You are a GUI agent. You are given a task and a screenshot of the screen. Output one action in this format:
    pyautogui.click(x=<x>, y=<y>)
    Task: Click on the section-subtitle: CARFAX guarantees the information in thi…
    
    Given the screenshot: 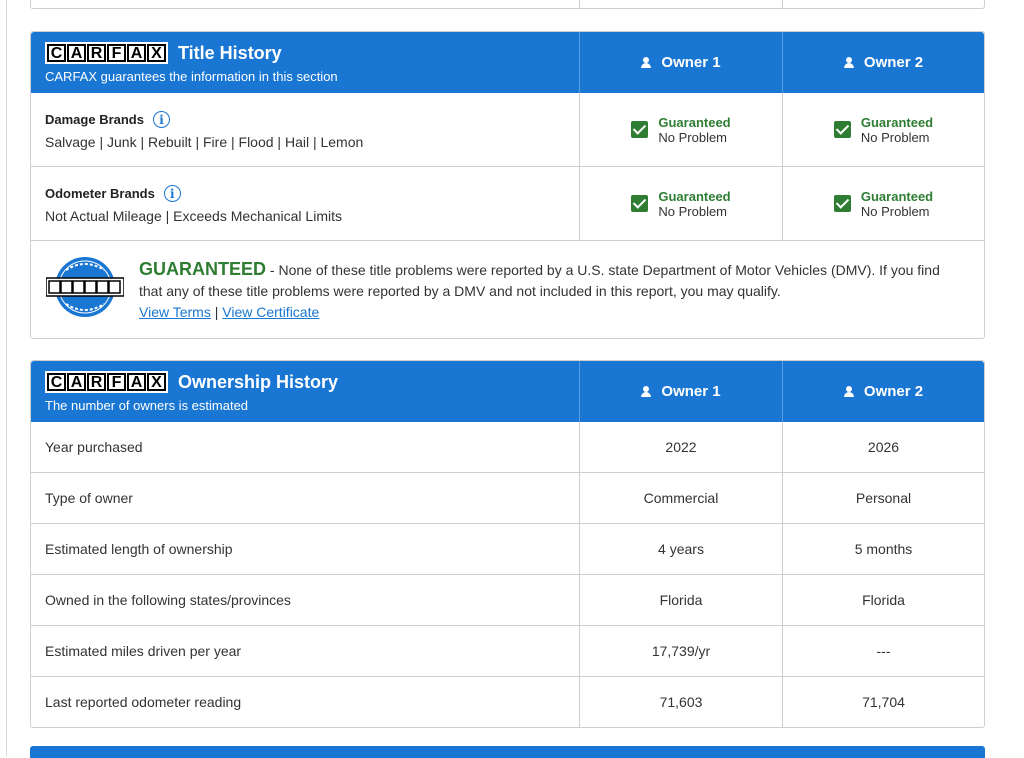 What is the action you would take?
    pyautogui.click(x=191, y=76)
    